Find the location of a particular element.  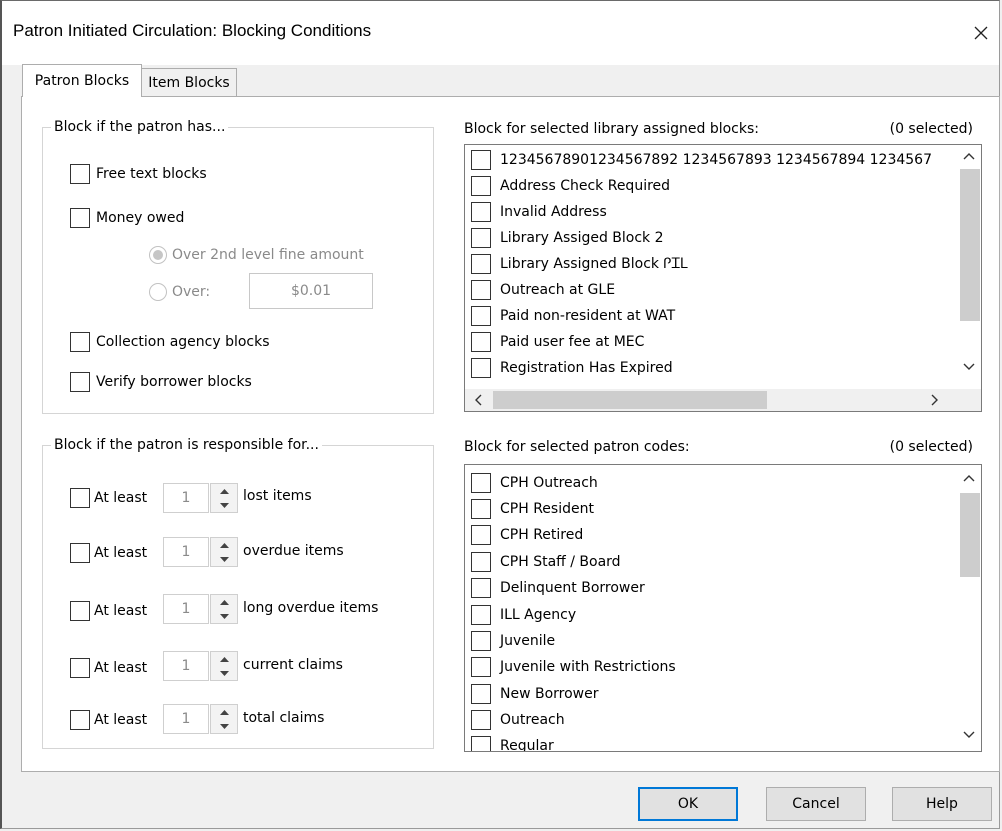

long-overdue-items-label: long overdue items is located at coordinates (311, 608).